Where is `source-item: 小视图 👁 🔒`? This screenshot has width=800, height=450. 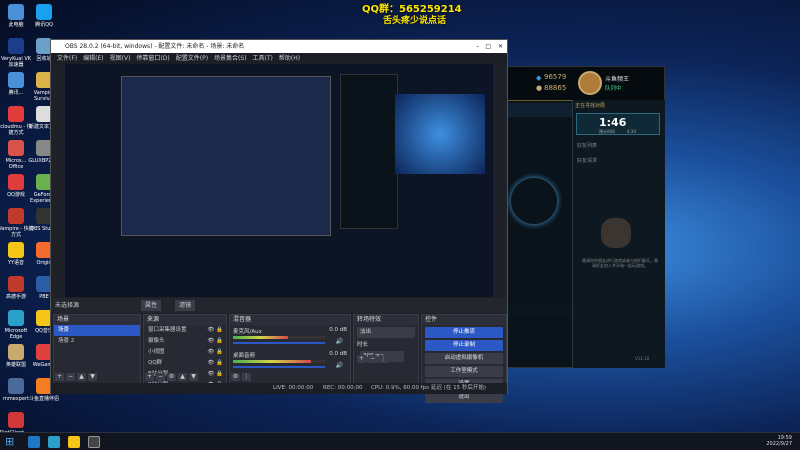
source-item: 小视图 👁 🔒 is located at coordinates (185, 352).